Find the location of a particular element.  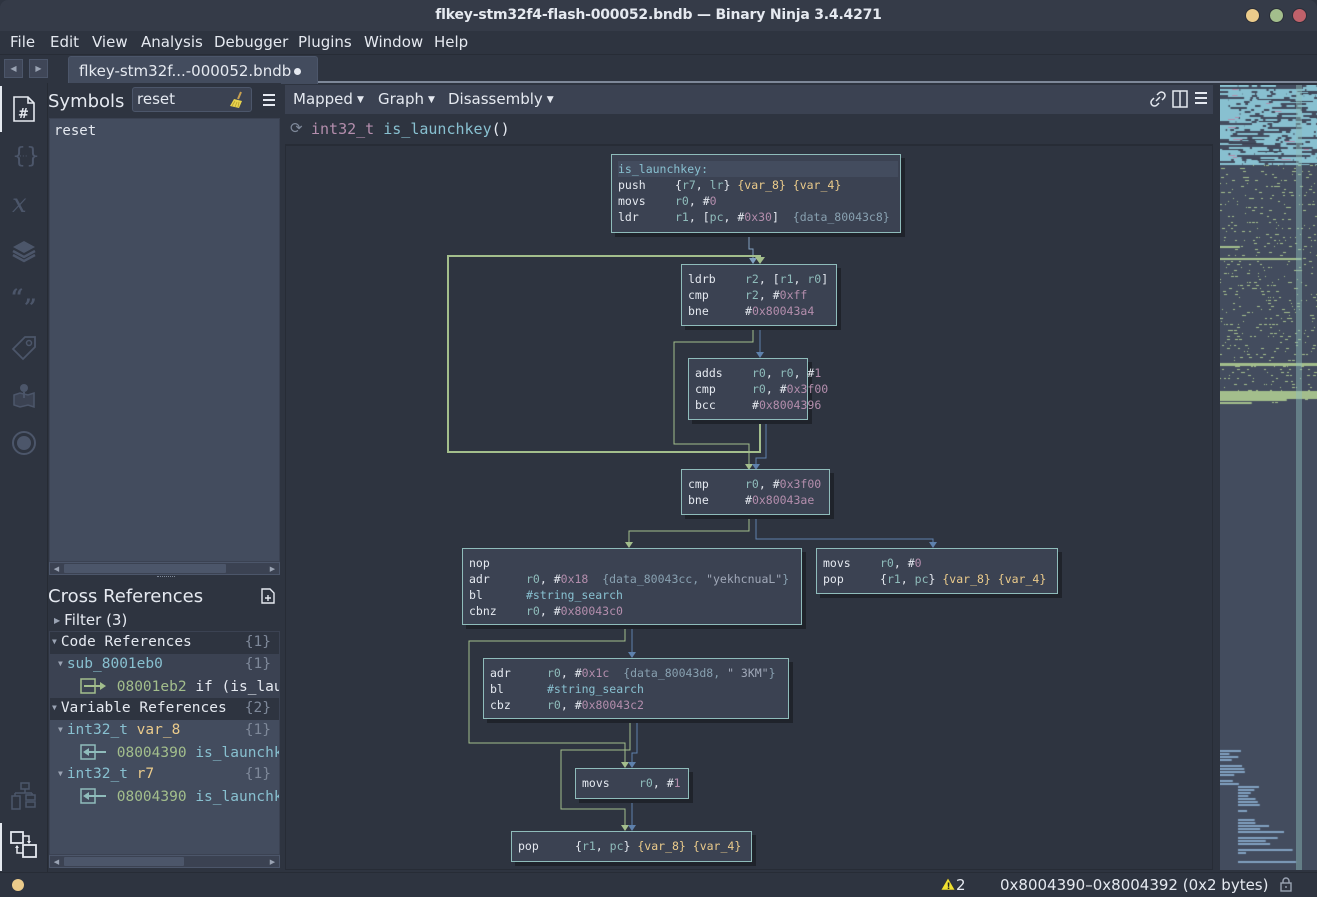

instruction-line: adr r0, #0x1c {data_80043d8, " 3KM"} is located at coordinates (636, 673).